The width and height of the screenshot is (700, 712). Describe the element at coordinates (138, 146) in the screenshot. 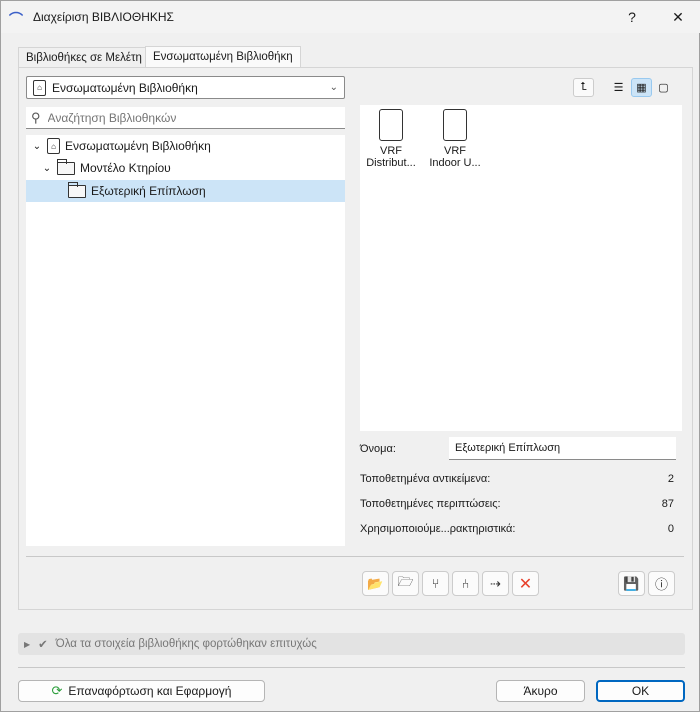

I see `tree-item-label: Ενσωματωμένη Βιβλιοθήκη` at that location.